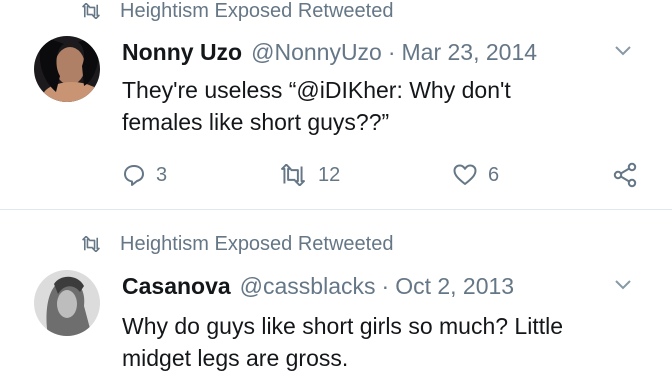  Describe the element at coordinates (454, 286) in the screenshot. I see `tweet-date: Oct 2, 2013` at that location.